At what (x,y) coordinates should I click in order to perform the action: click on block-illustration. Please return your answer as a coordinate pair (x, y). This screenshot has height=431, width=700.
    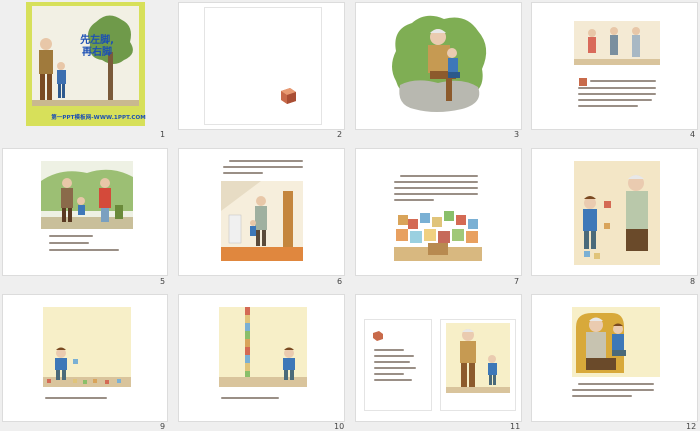
    Looking at the image, I should click on (288, 96).